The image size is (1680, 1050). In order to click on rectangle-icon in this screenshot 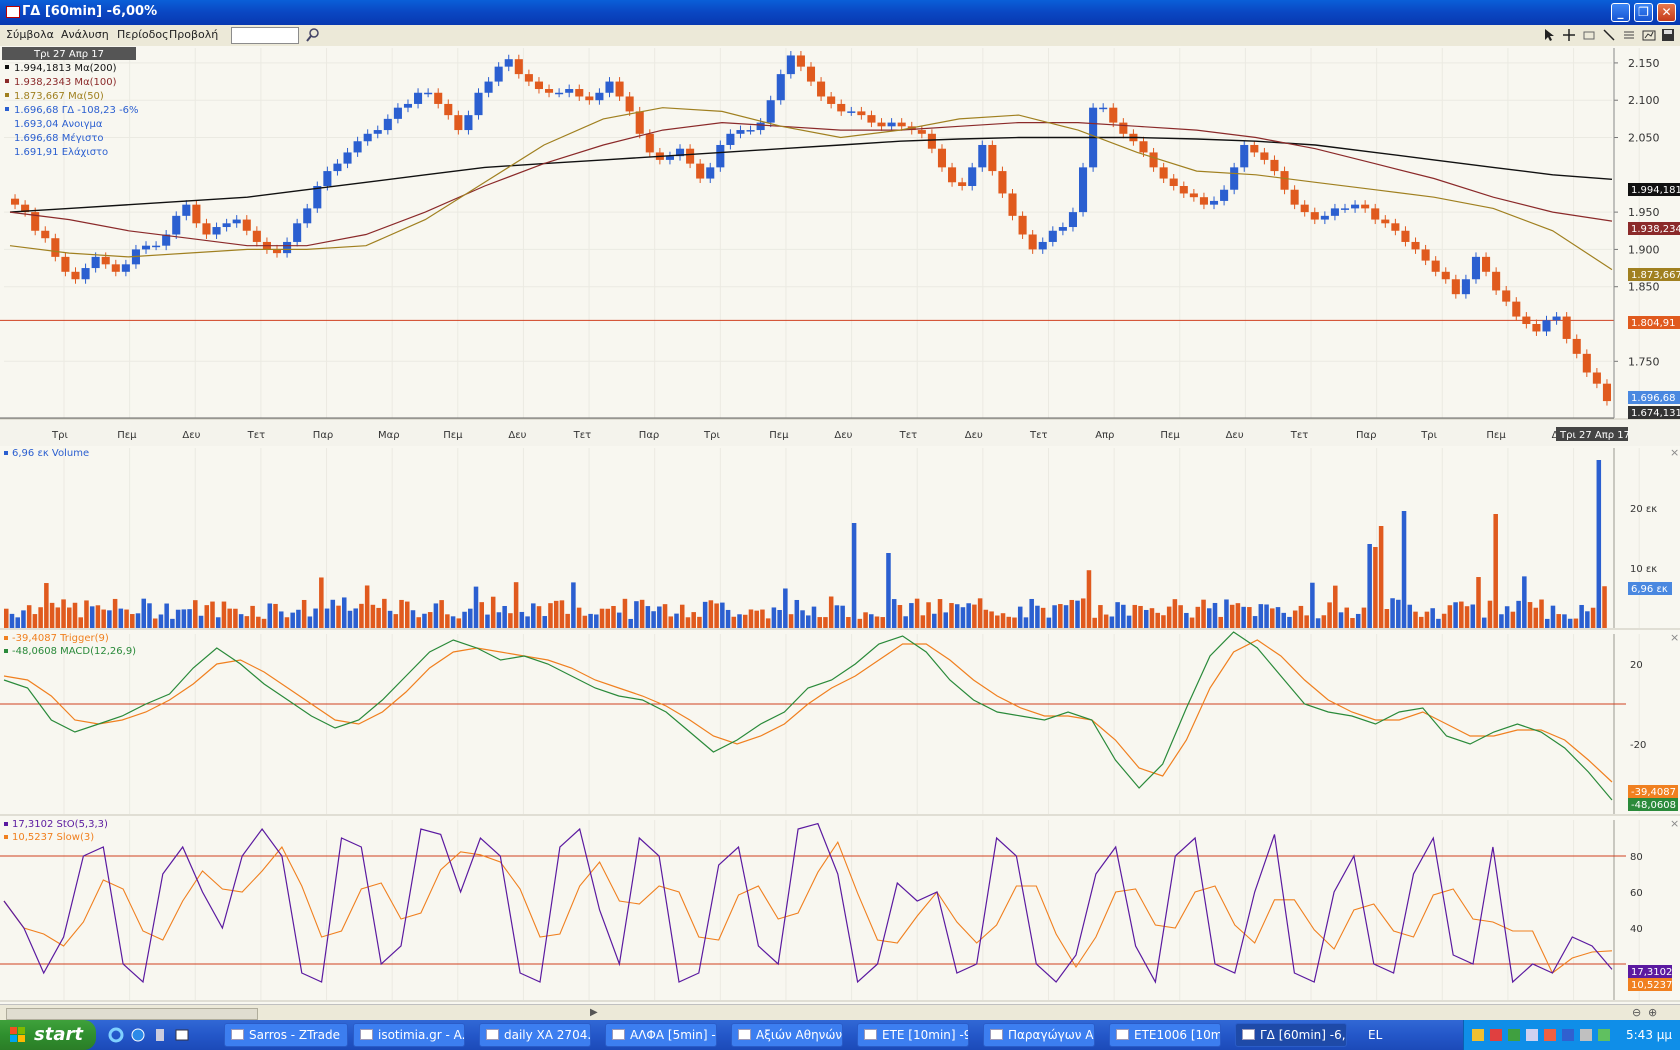, I will do `click(1589, 35)`.